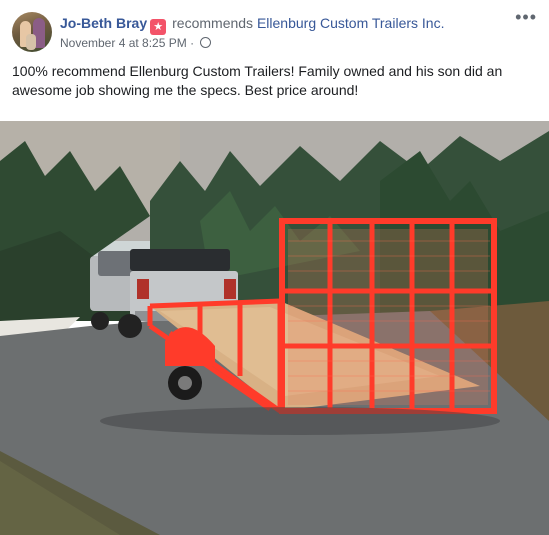 The width and height of the screenshot is (549, 535). What do you see at coordinates (123, 43) in the screenshot?
I see `post-timestamp: November 4 at 8:25 PM` at bounding box center [123, 43].